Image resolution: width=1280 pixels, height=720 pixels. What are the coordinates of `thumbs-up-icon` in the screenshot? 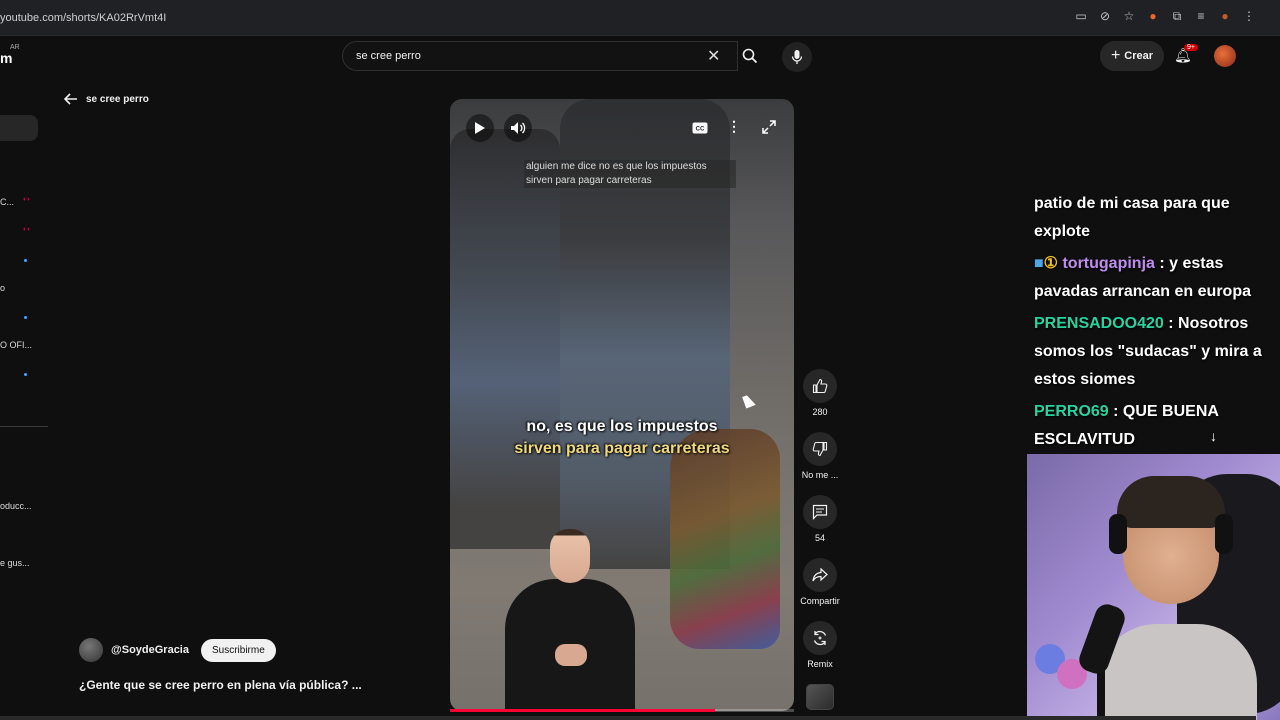 It's located at (820, 386).